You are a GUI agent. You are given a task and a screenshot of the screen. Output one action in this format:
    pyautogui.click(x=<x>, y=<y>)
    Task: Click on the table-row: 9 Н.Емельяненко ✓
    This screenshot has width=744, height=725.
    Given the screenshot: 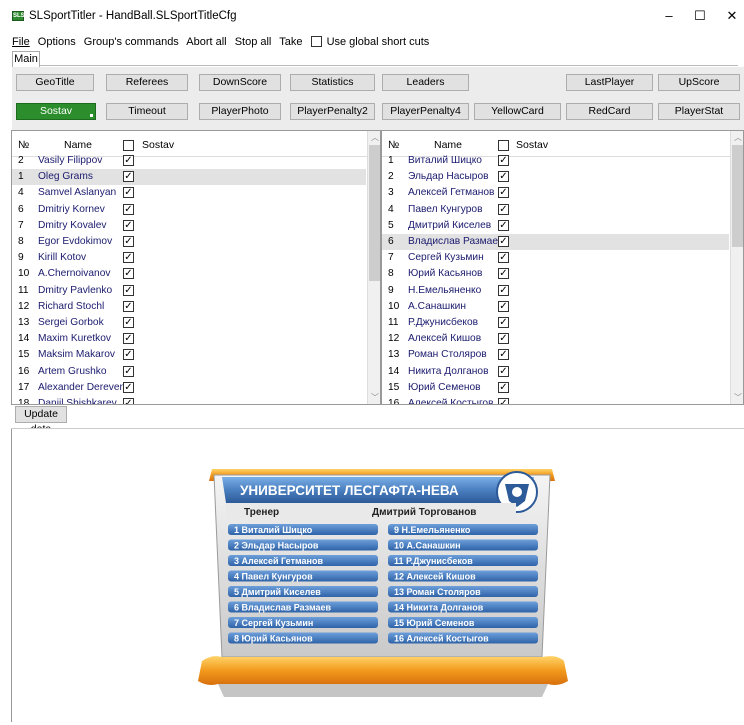 What is the action you would take?
    pyautogui.click(x=555, y=291)
    